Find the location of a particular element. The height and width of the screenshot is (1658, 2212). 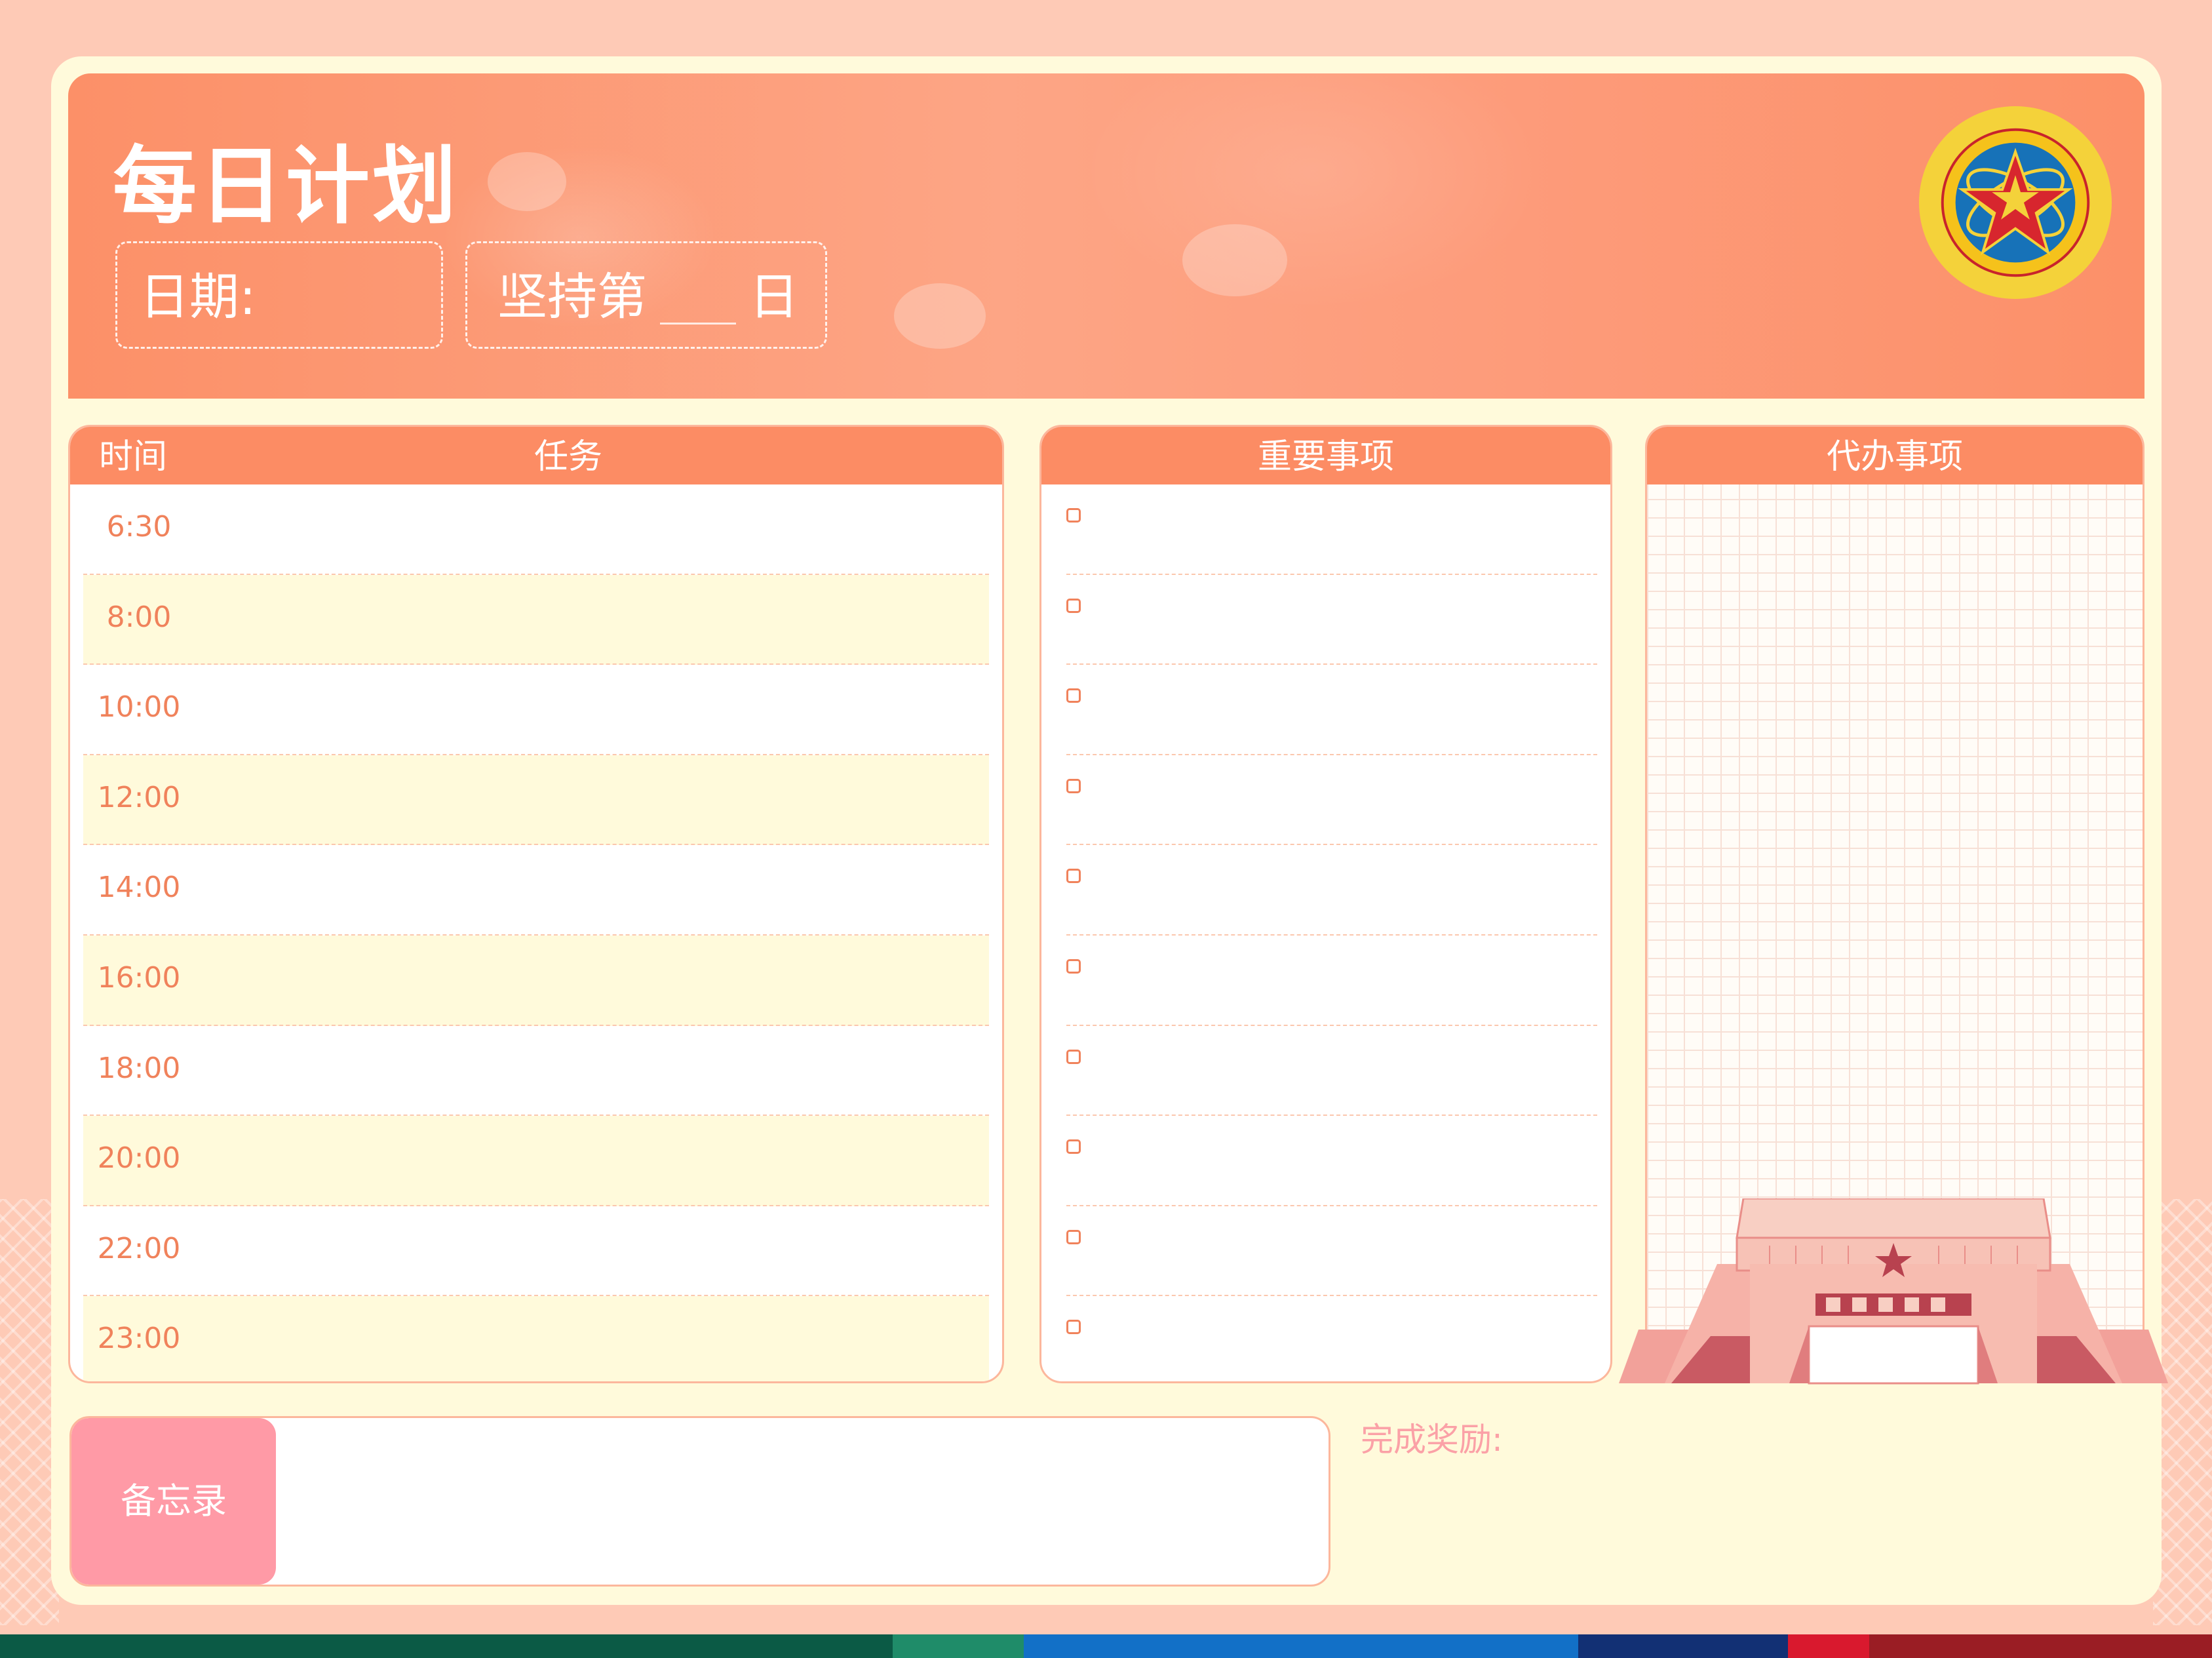

memo-label: 备忘录 is located at coordinates (173, 1501).